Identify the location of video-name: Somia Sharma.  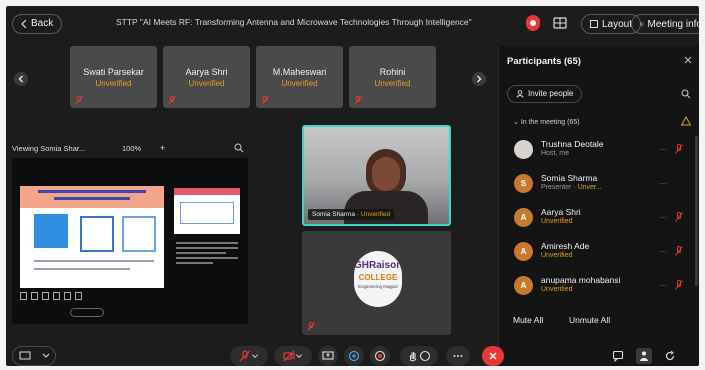
(333, 214).